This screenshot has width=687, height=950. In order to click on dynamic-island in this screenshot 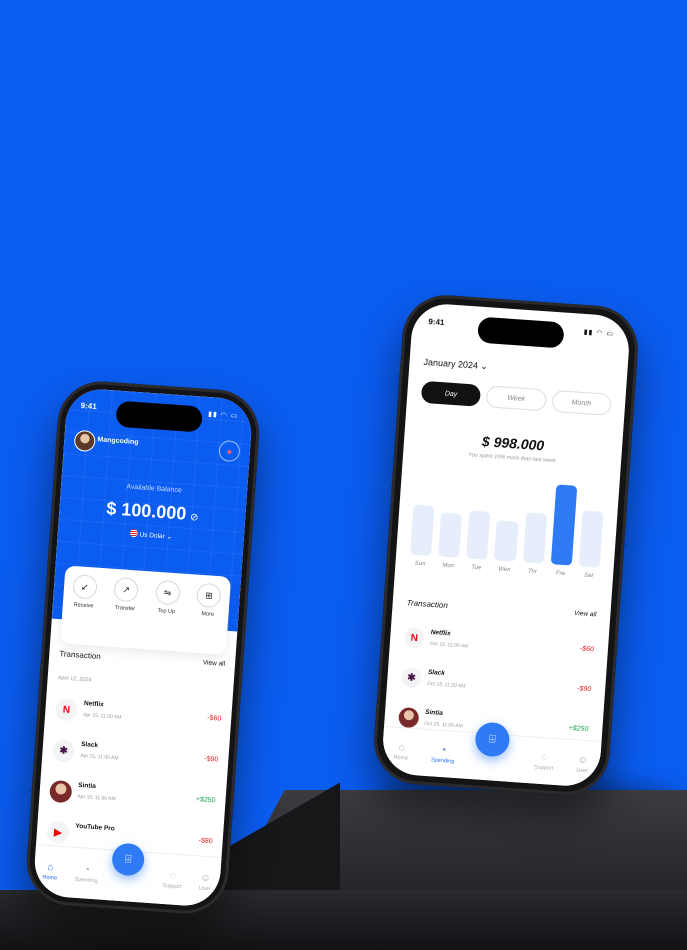, I will do `click(521, 332)`.